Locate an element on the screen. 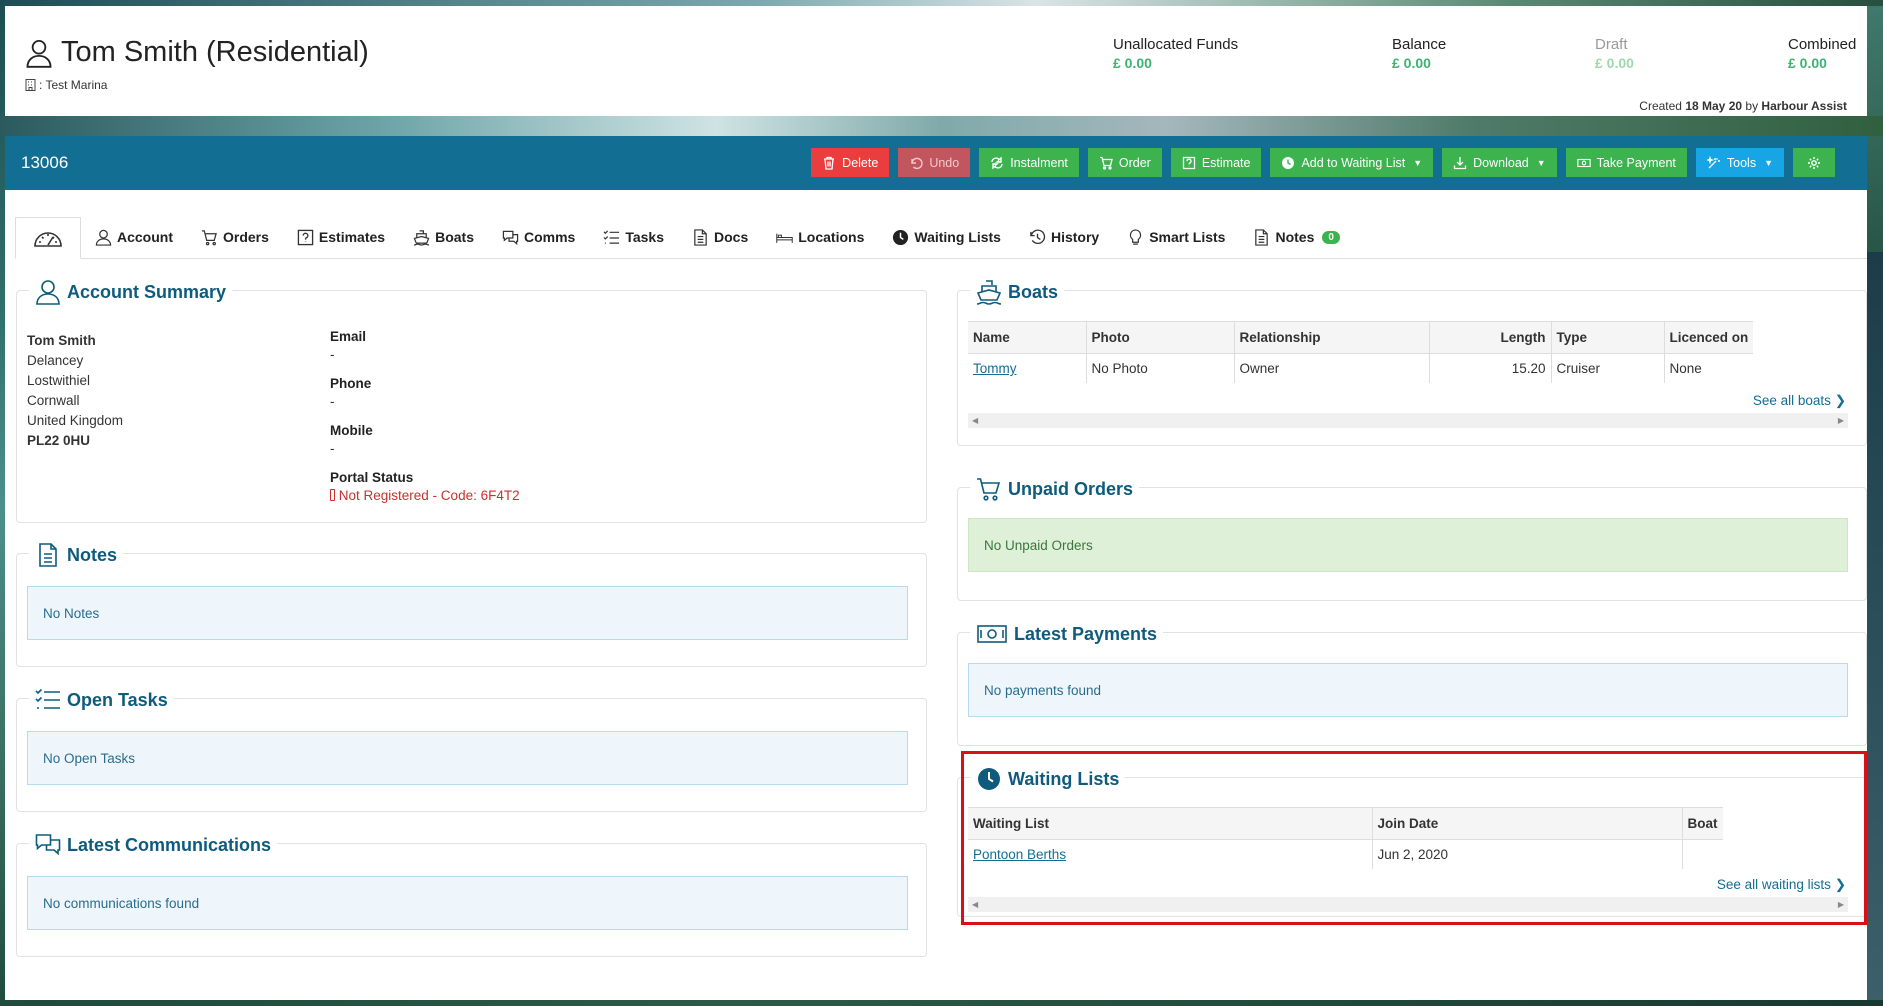 This screenshot has width=1883, height=1006. gear-icon is located at coordinates (1814, 162).